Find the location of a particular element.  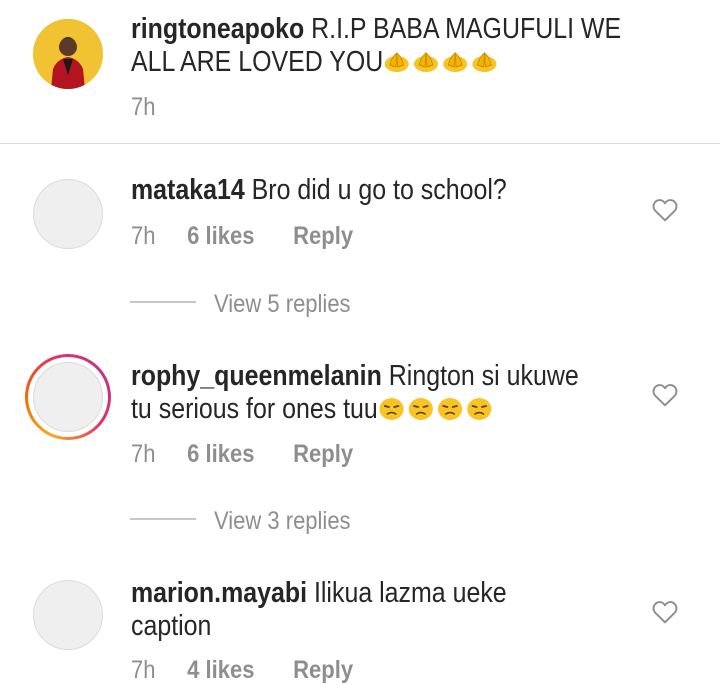

caption-text-line2: ALL ARE LOVED YOU is located at coordinates (315, 62).